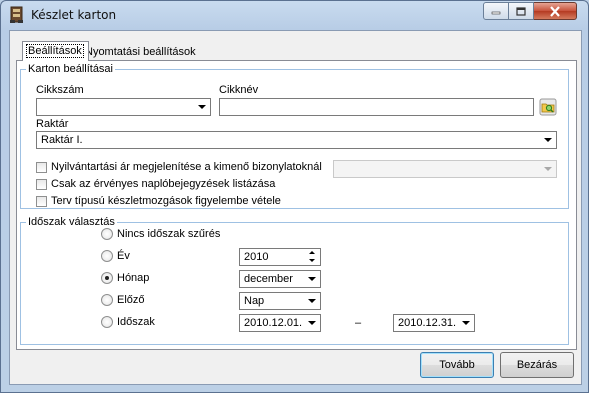 The height and width of the screenshot is (393, 589). What do you see at coordinates (70, 69) in the screenshot?
I see `group-legend: Karton beállításai` at bounding box center [70, 69].